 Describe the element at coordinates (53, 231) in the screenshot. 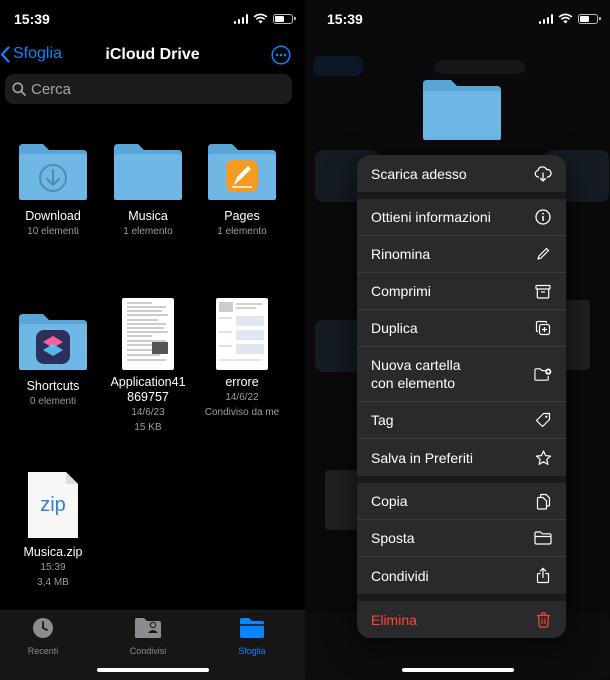

I see `file-meta: 10 elementi` at that location.